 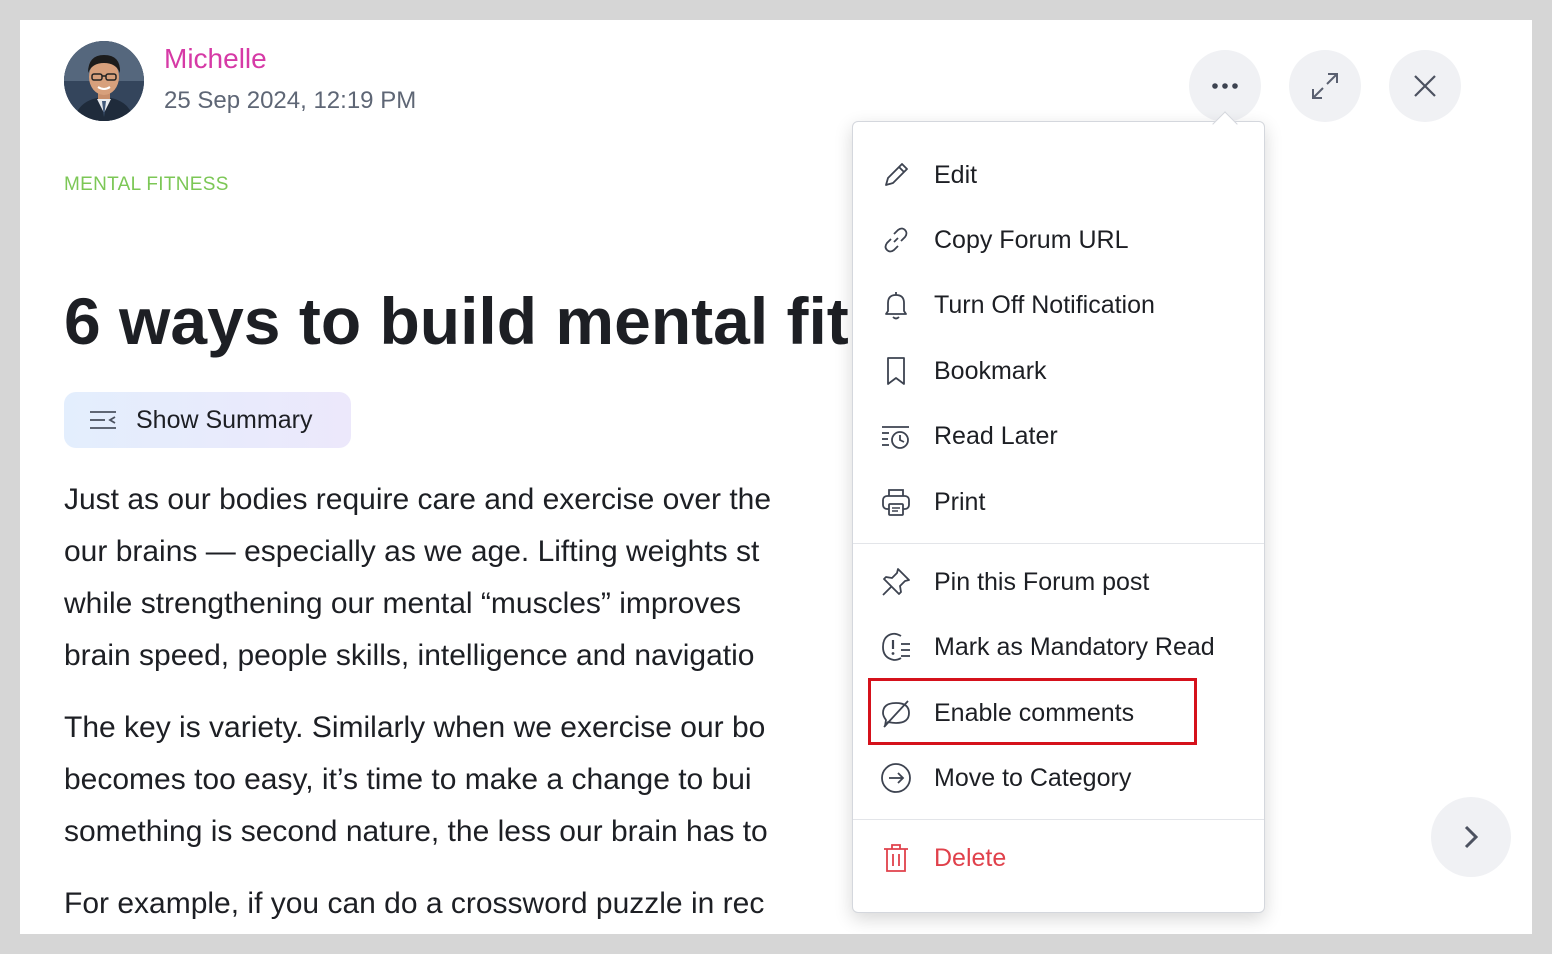 What do you see at coordinates (1225, 86) in the screenshot?
I see `more-horizontal-icon` at bounding box center [1225, 86].